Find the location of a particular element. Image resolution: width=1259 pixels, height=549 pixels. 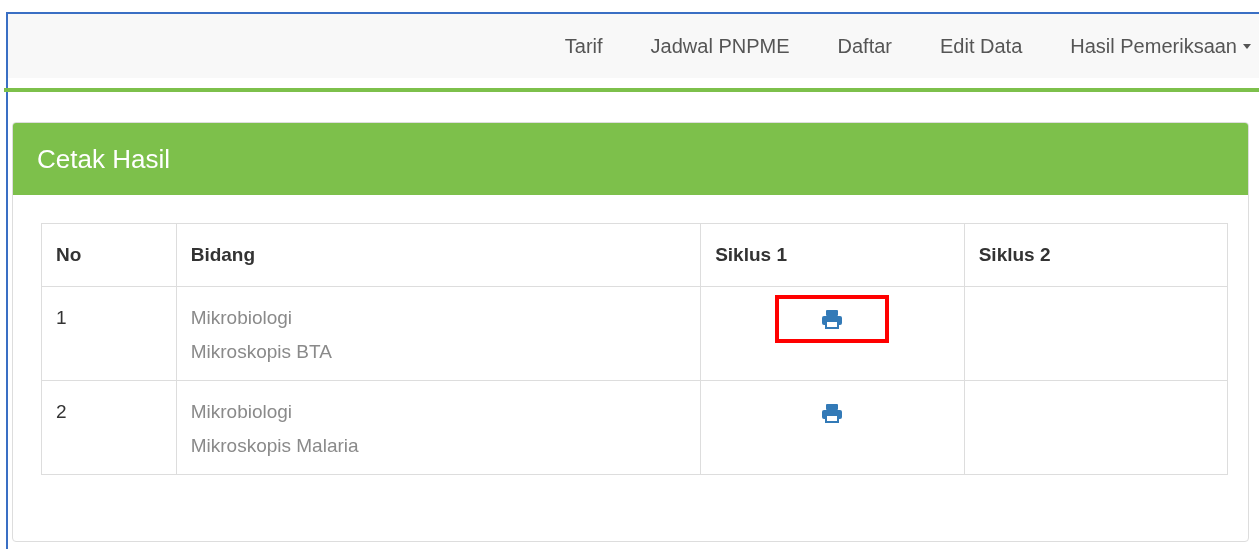

table-cell: 1 is located at coordinates (109, 333).